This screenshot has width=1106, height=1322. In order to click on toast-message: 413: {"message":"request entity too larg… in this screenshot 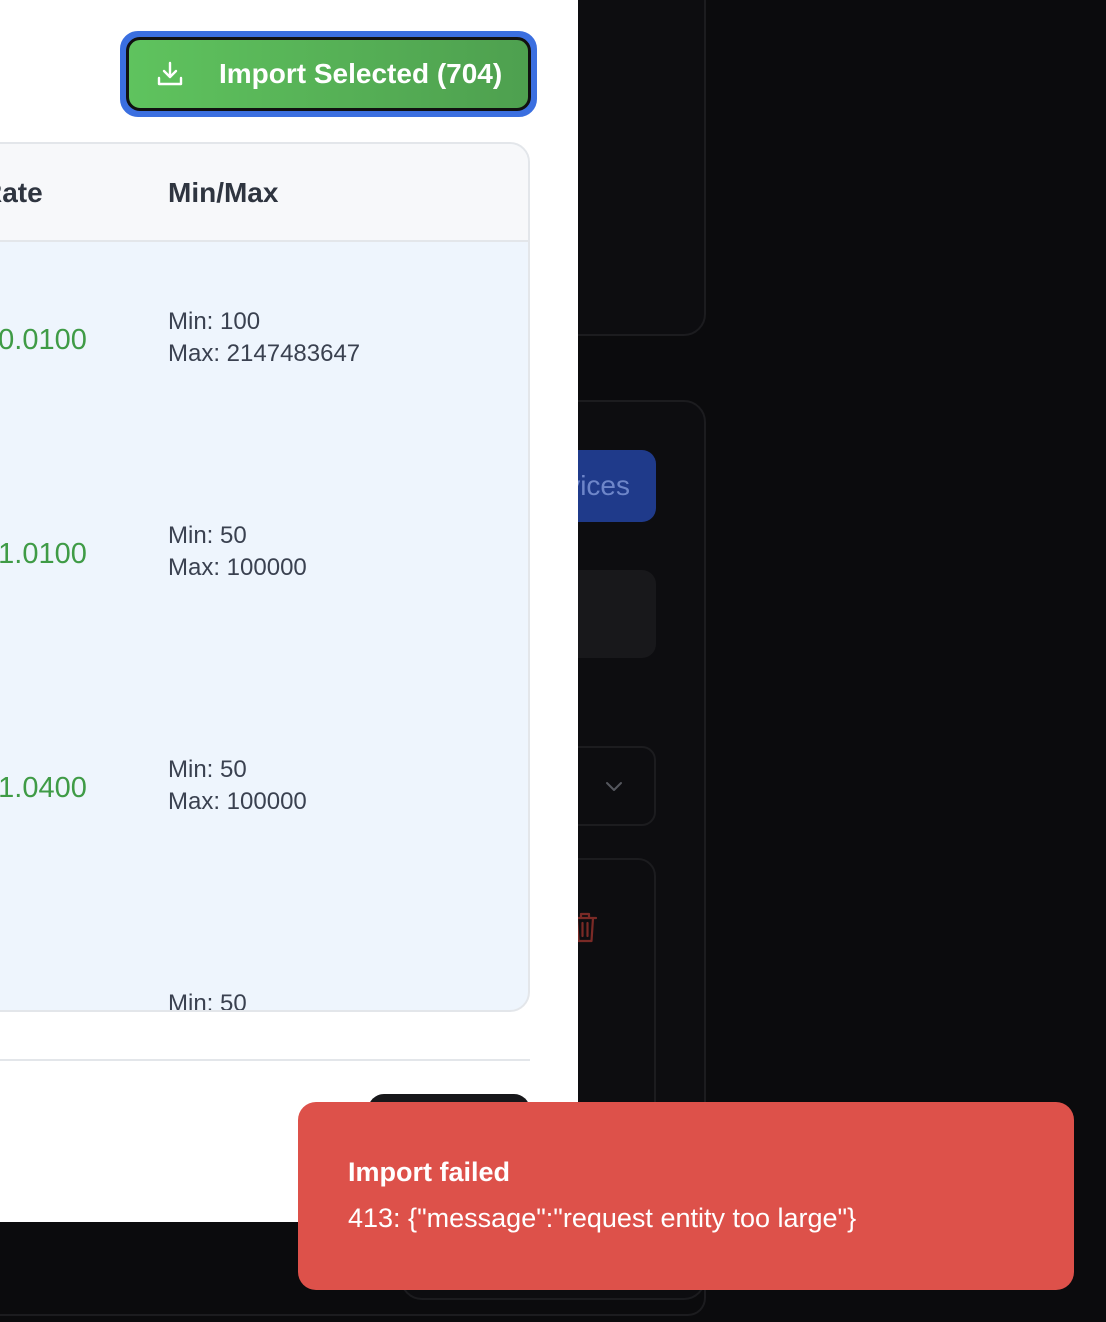, I will do `click(602, 1218)`.